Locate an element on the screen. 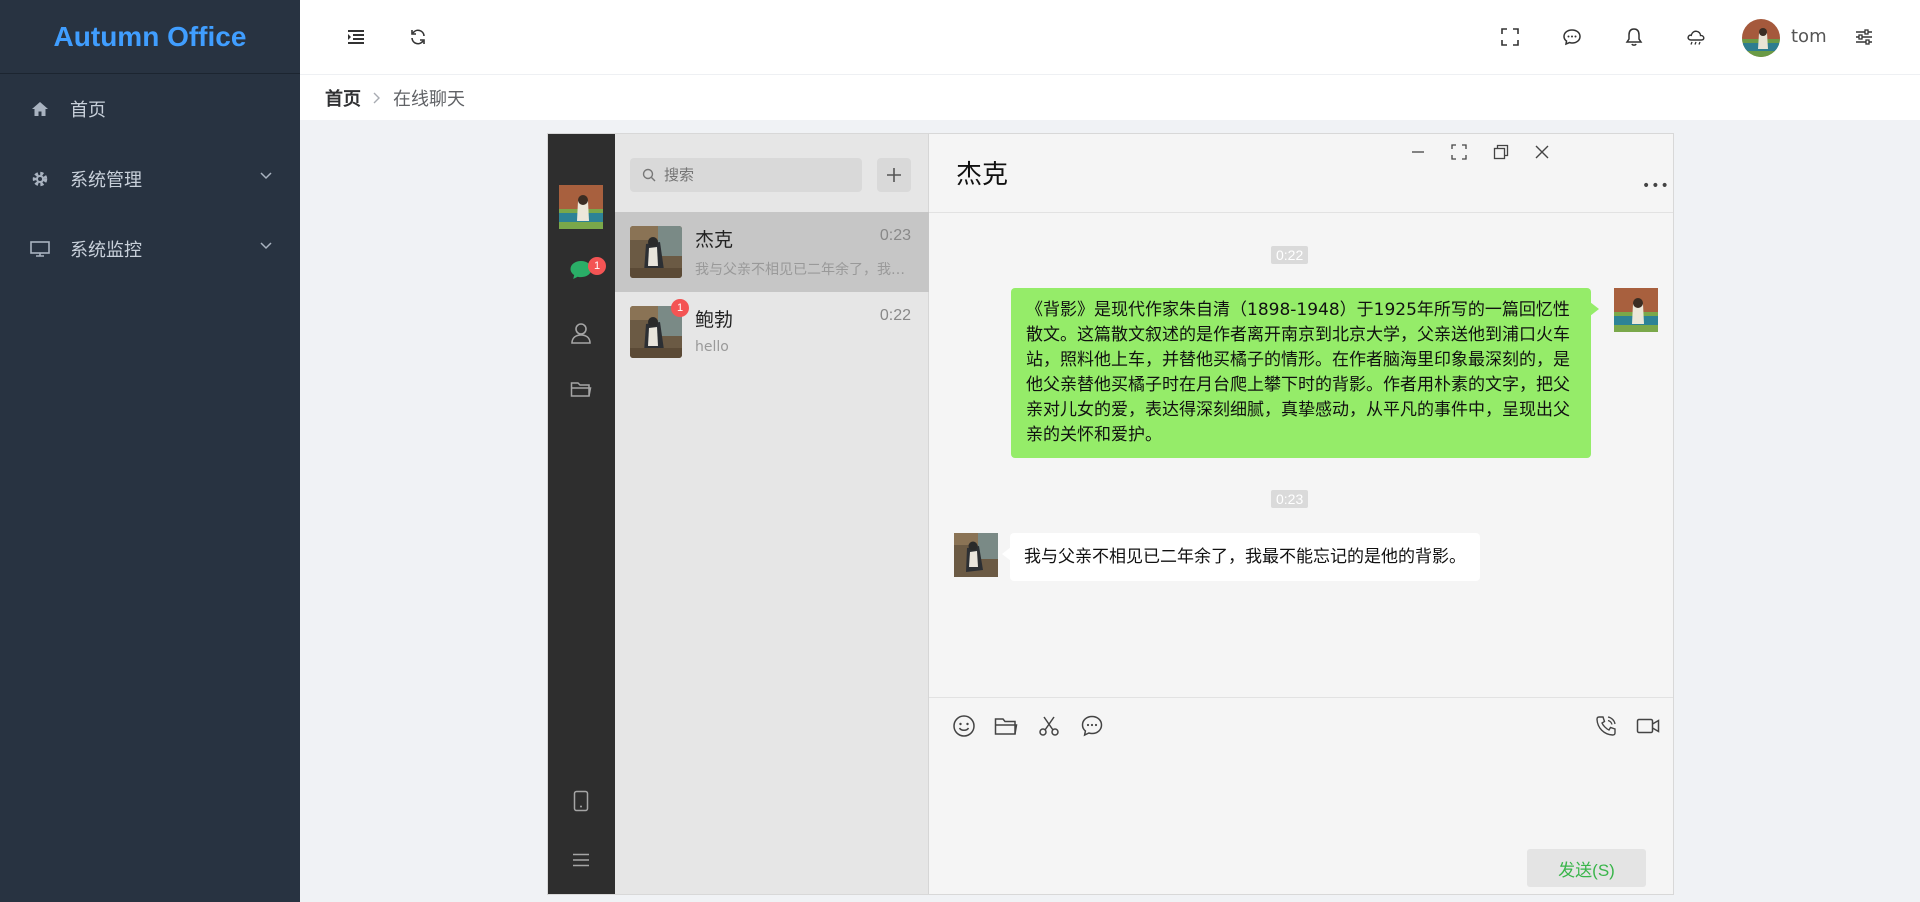 The width and height of the screenshot is (1920, 902). minimize-icon is located at coordinates (1418, 152).